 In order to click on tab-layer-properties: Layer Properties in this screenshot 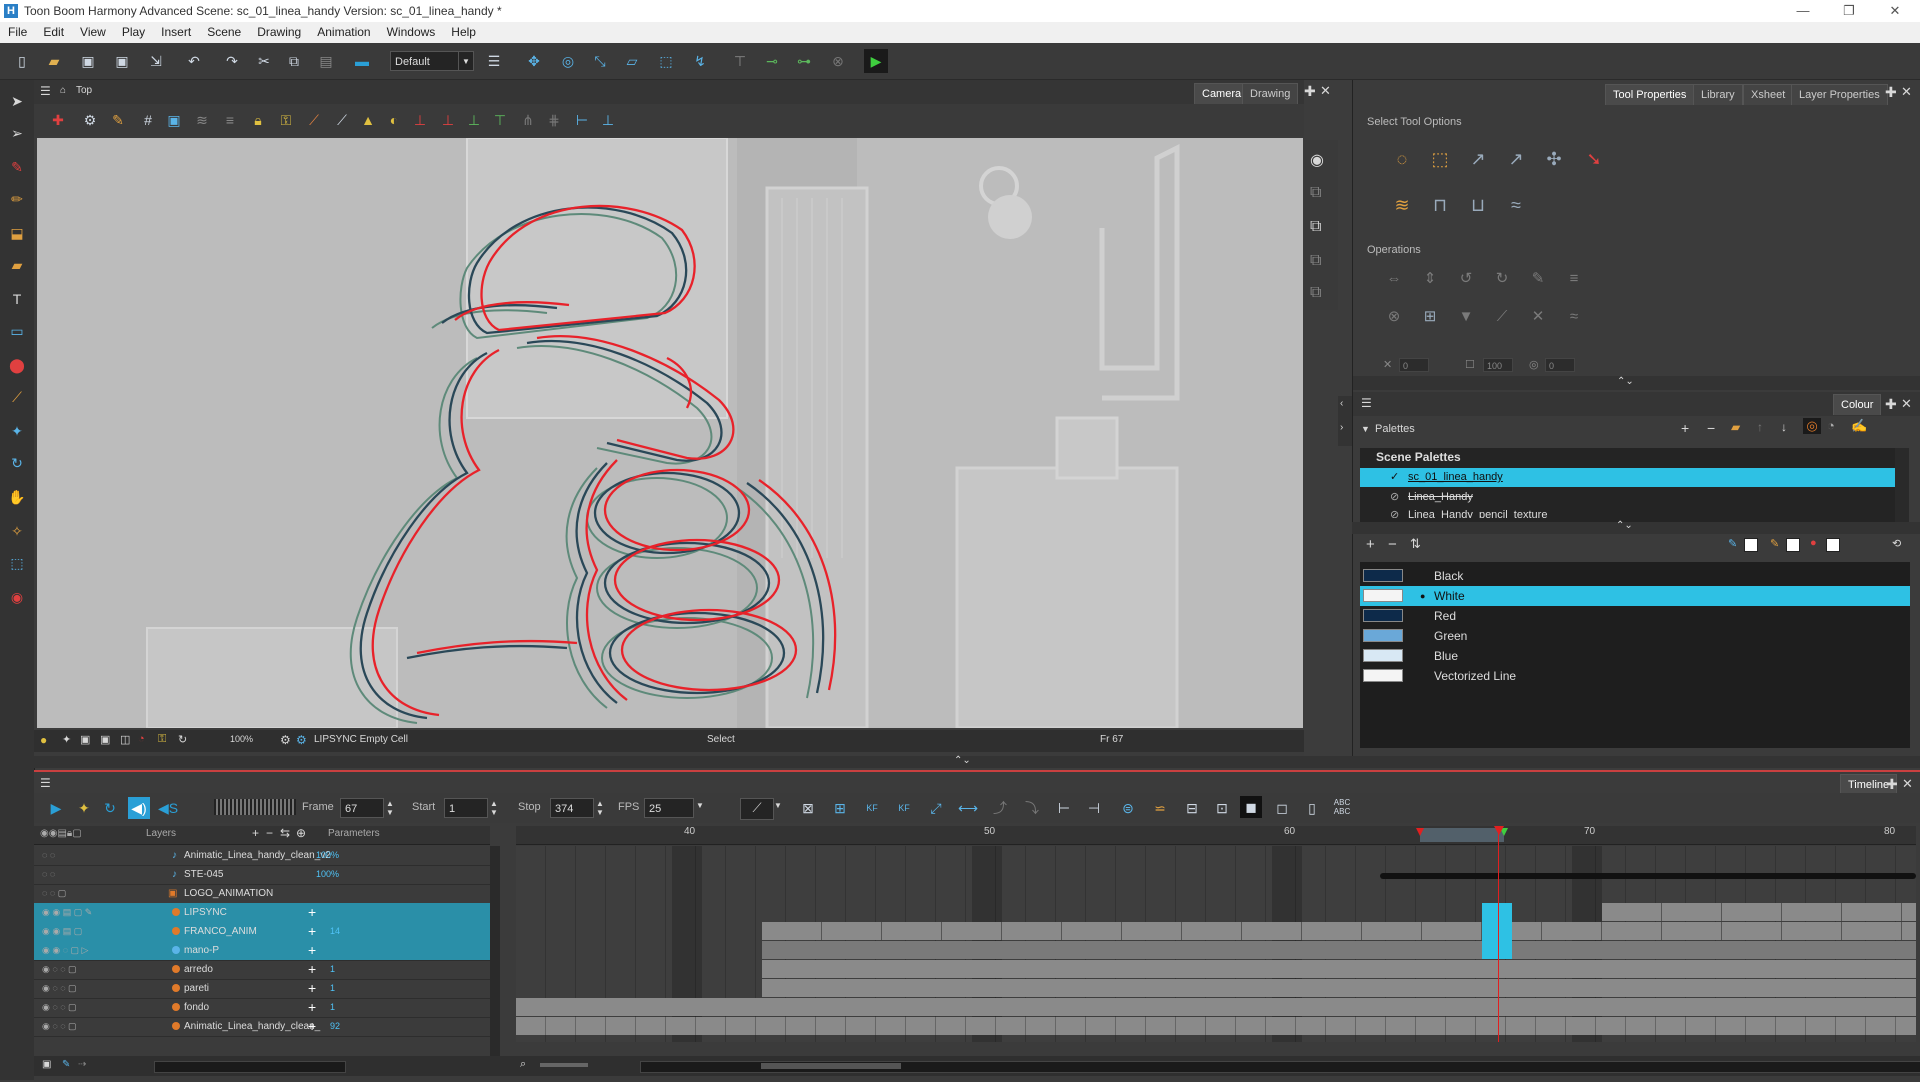, I will do `click(1839, 94)`.